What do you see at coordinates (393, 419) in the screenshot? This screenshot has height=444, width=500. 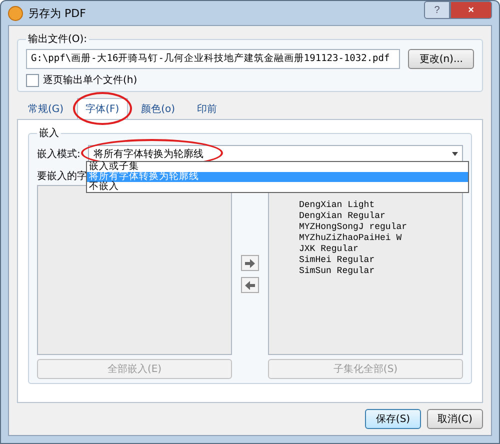 I see `dialog-button: 保存(S)` at bounding box center [393, 419].